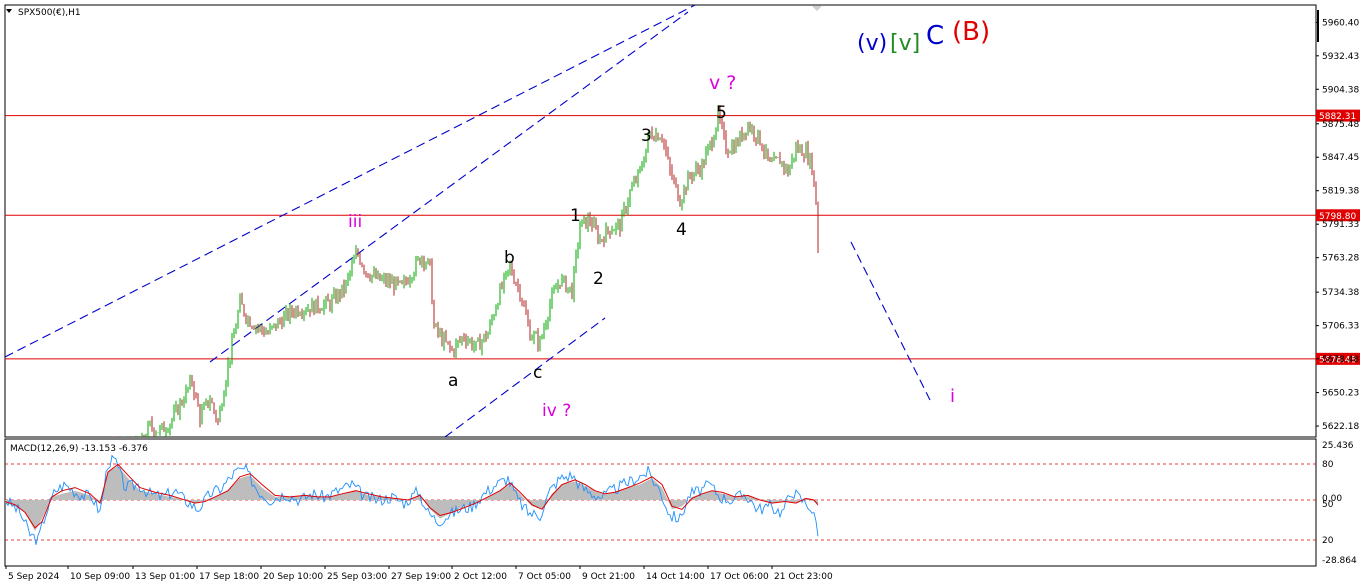 This screenshot has height=588, width=1366. What do you see at coordinates (646, 136) in the screenshot?
I see `wave-label-4: 3` at bounding box center [646, 136].